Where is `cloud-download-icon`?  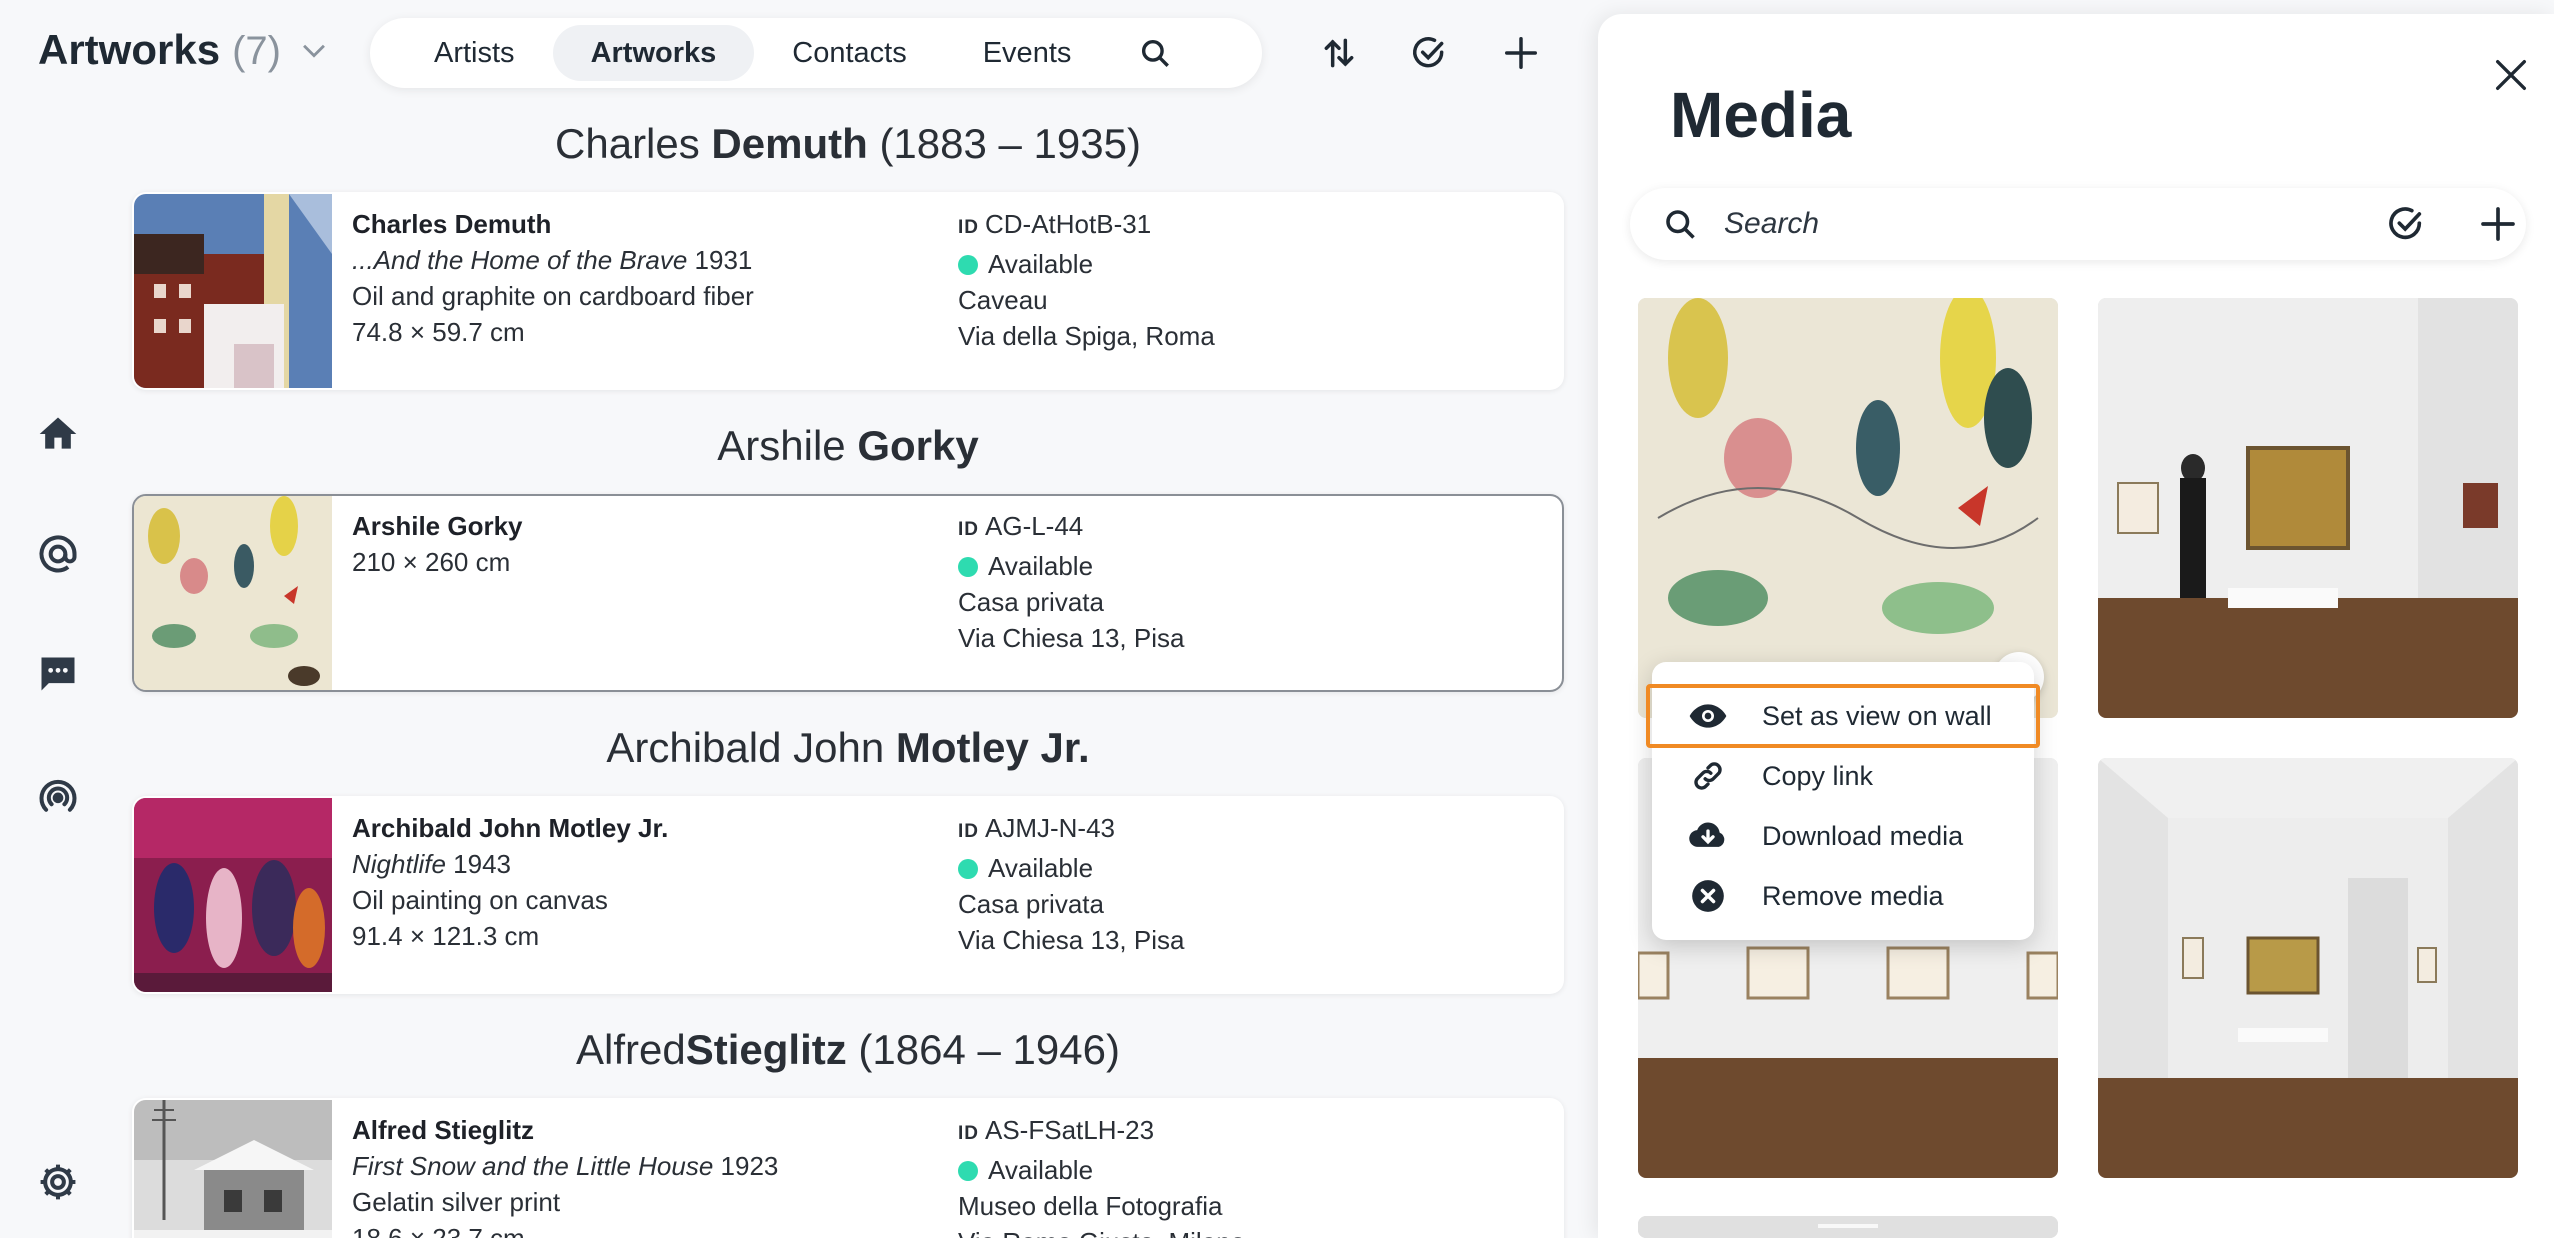
cloud-download-icon is located at coordinates (1708, 836).